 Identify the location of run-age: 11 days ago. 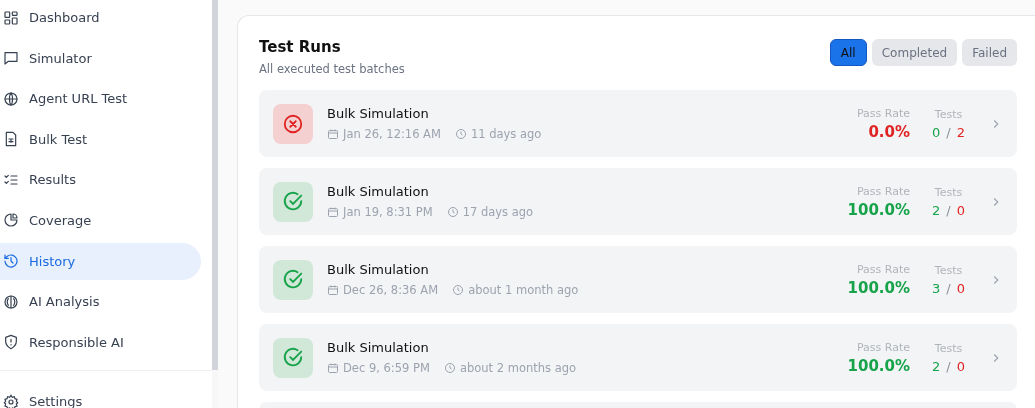
(506, 134).